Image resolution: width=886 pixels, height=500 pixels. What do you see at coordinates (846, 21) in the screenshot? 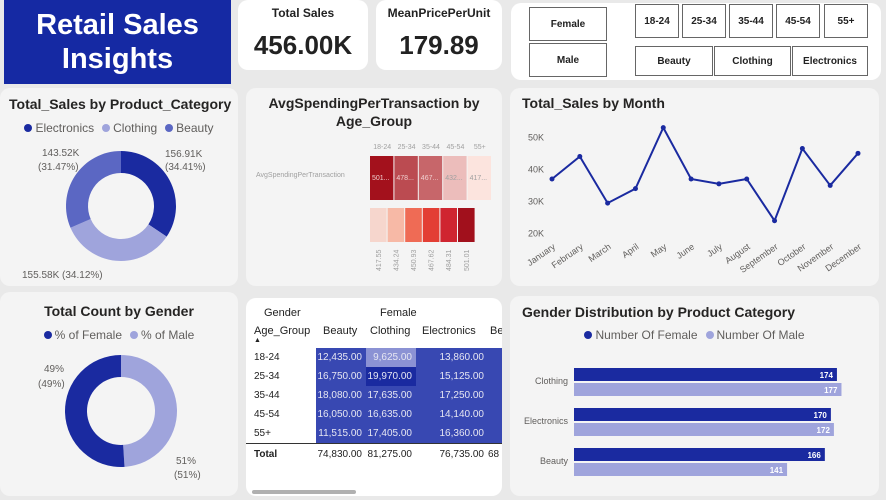
I see `slicer-age-55-plus: 55+` at bounding box center [846, 21].